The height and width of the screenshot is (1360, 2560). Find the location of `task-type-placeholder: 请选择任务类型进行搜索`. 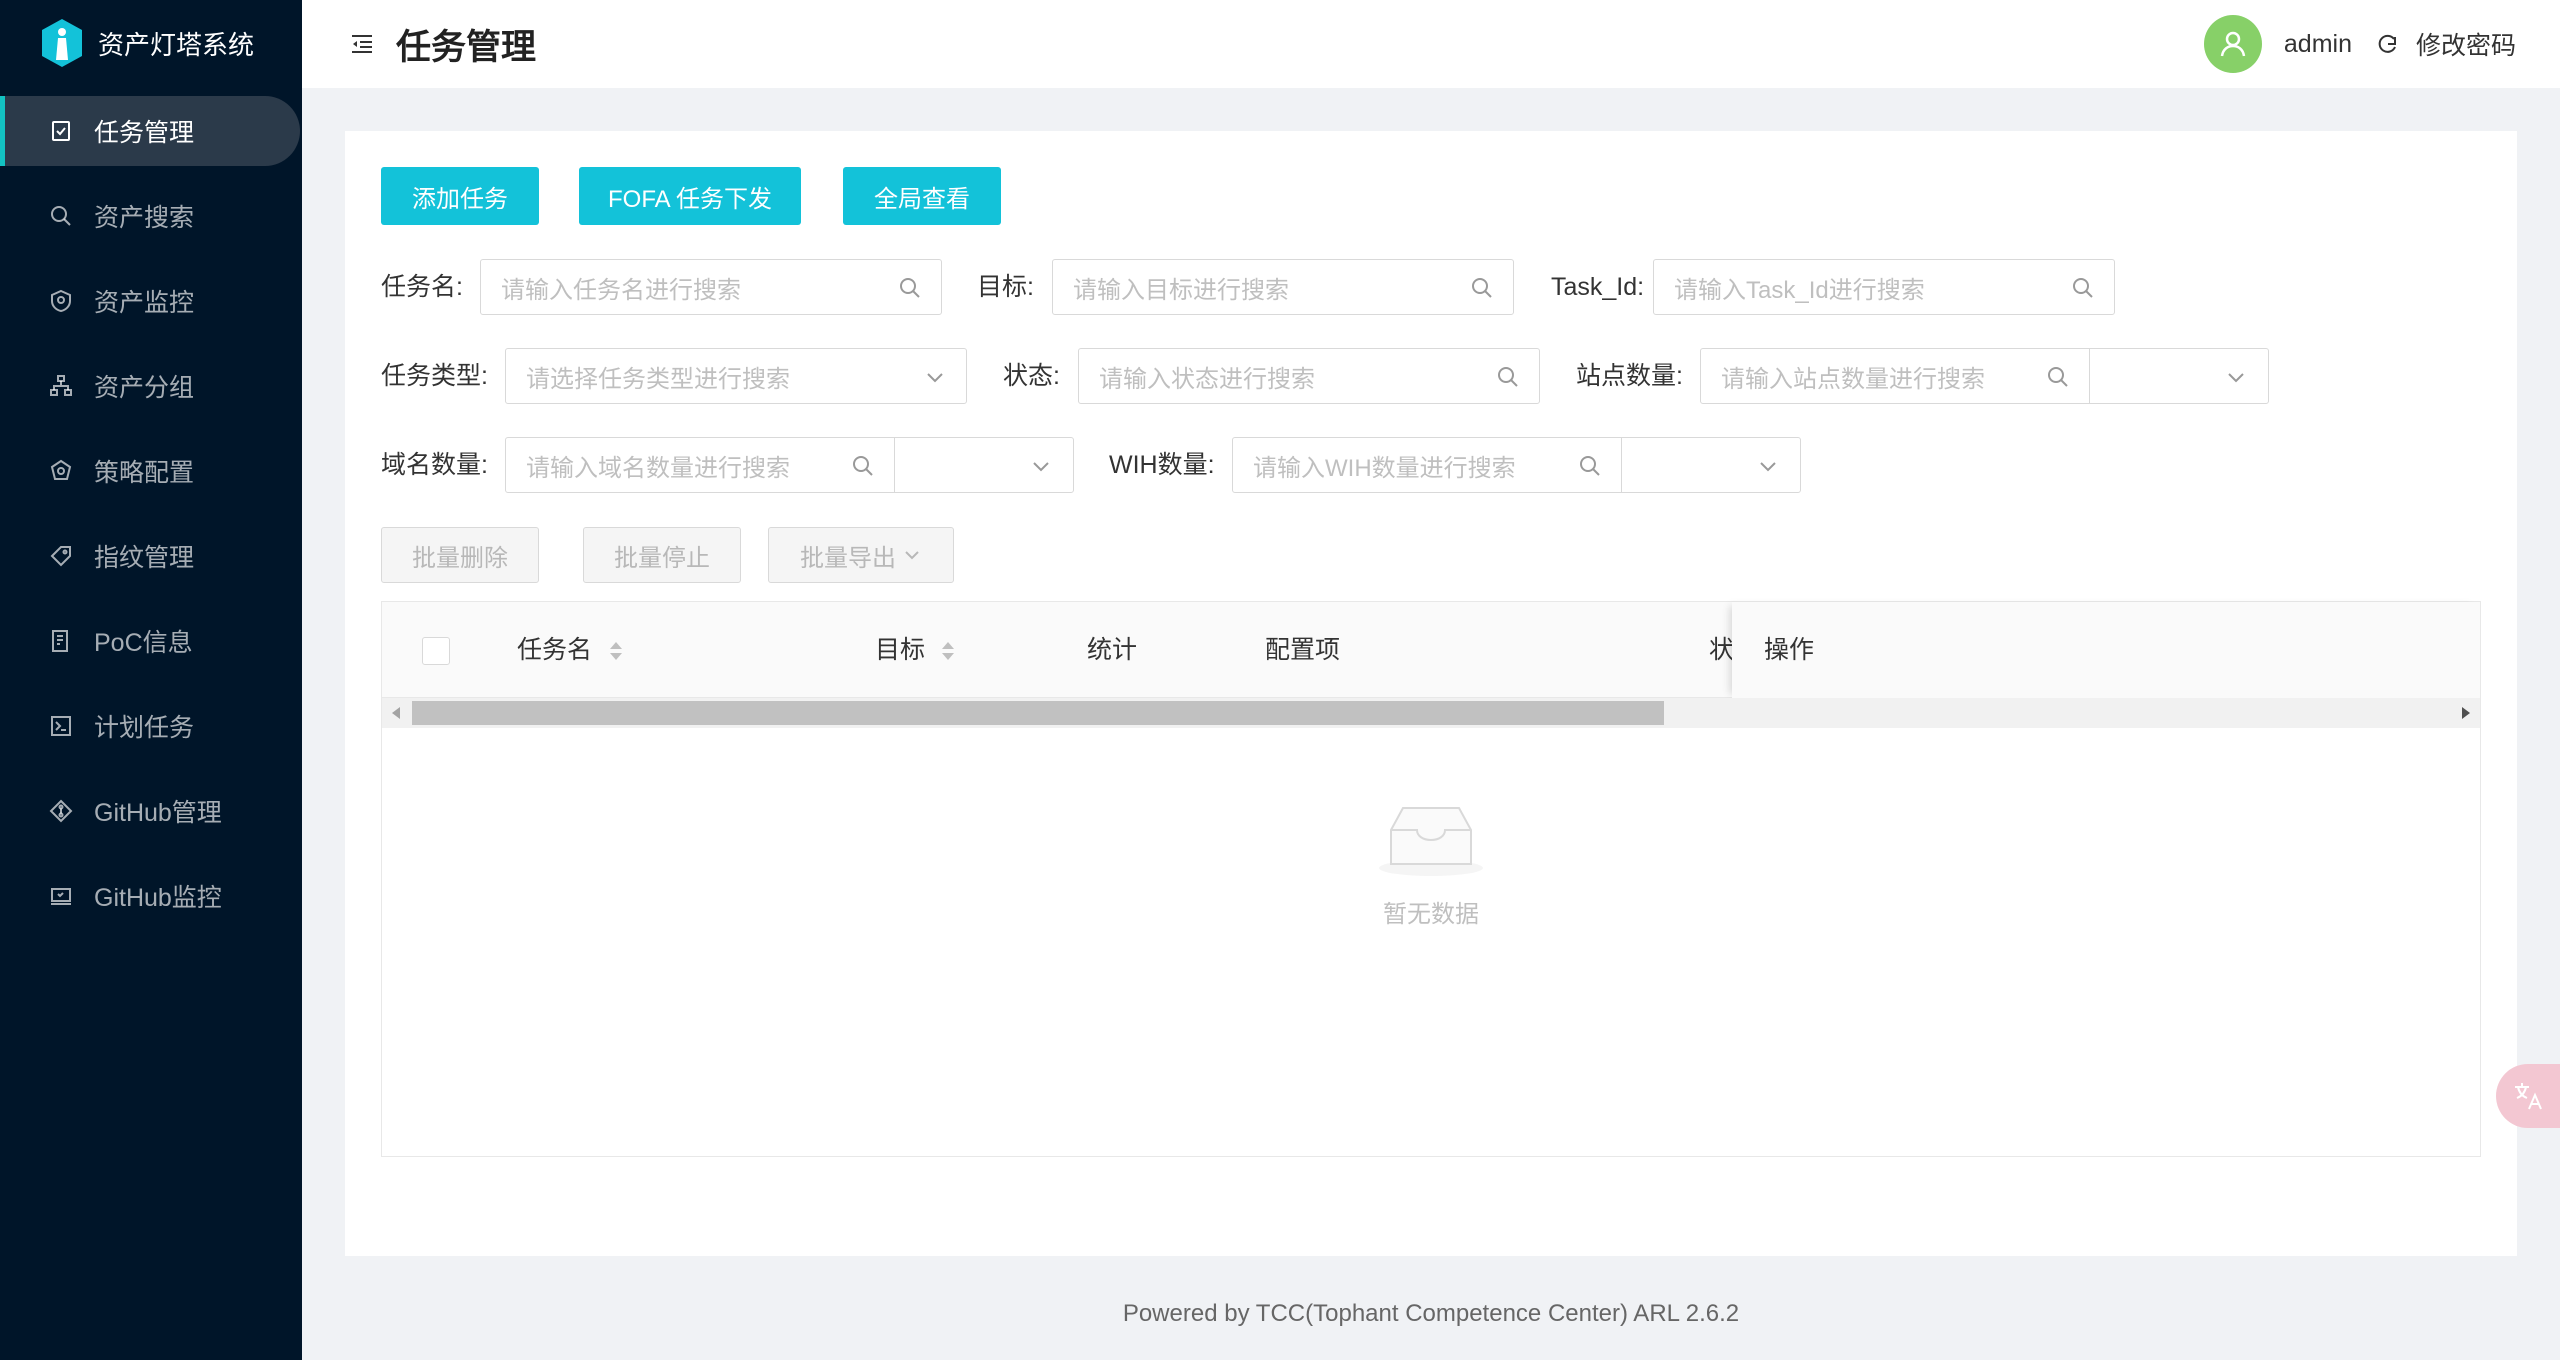

task-type-placeholder: 请选择任务类型进行搜索 is located at coordinates (658, 379).